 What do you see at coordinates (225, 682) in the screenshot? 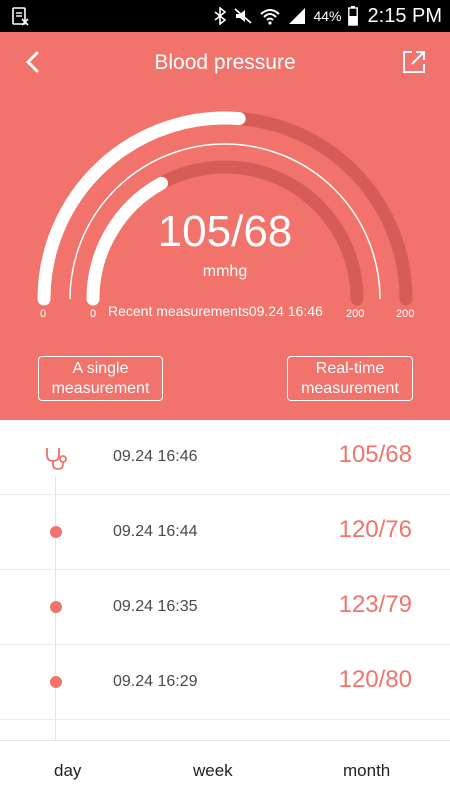
I see `list-item: 09.24 16:29 120/80` at bounding box center [225, 682].